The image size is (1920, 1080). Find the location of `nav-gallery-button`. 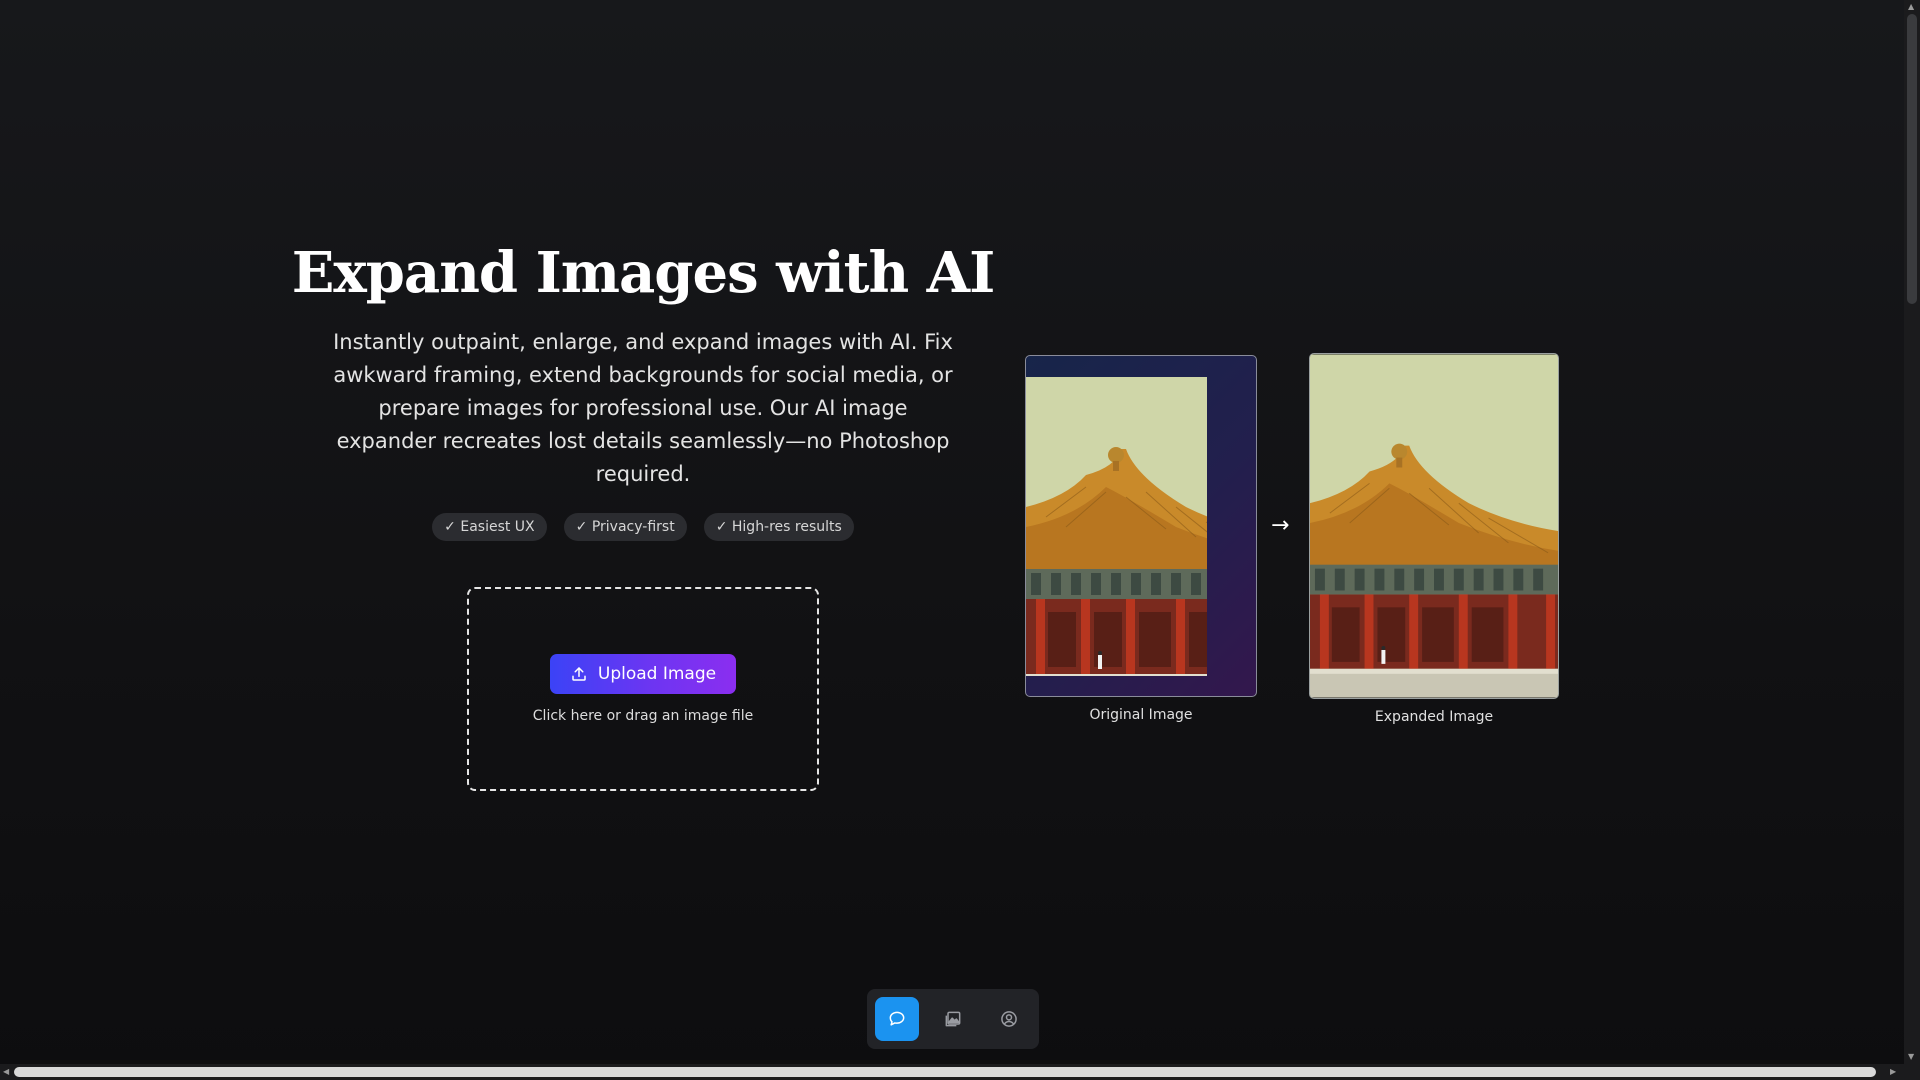

nav-gallery-button is located at coordinates (953, 1019).